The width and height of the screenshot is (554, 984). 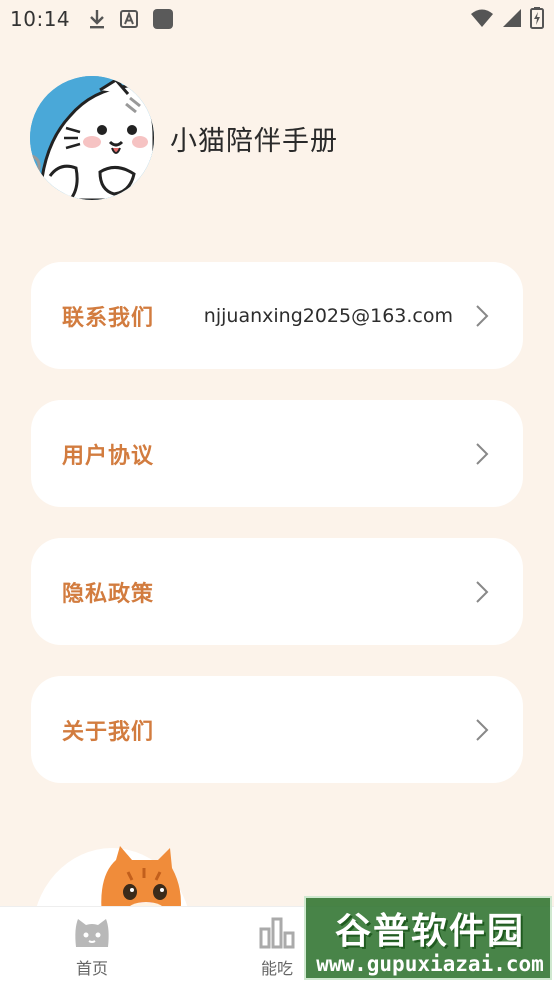 I want to click on avatar, so click(x=92, y=138).